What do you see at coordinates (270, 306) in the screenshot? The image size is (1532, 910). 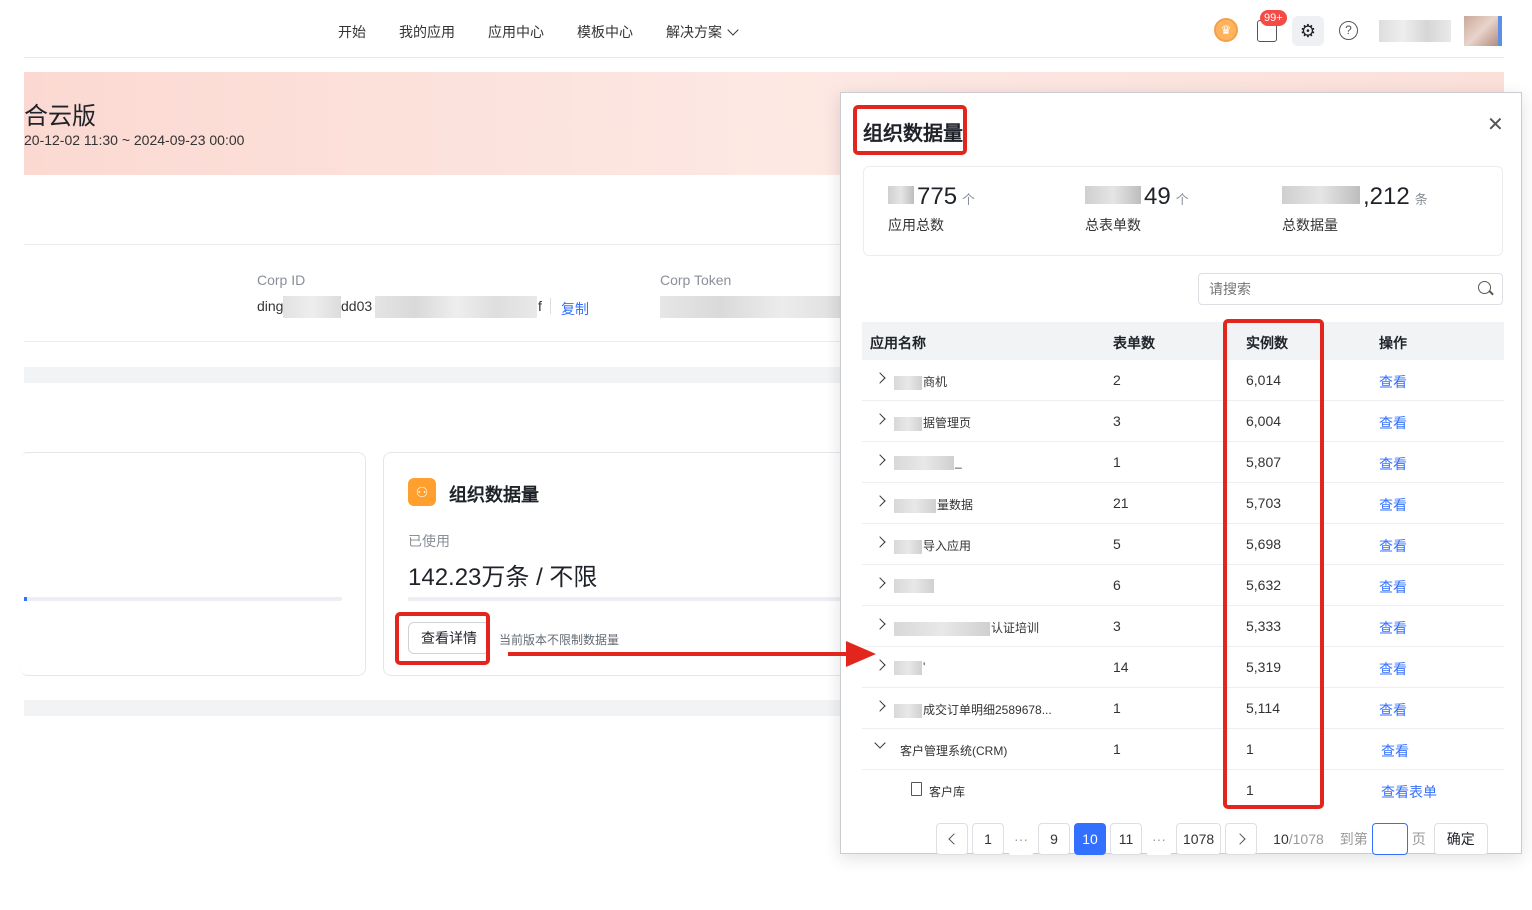 I see `corp-id-prefix: ding` at bounding box center [270, 306].